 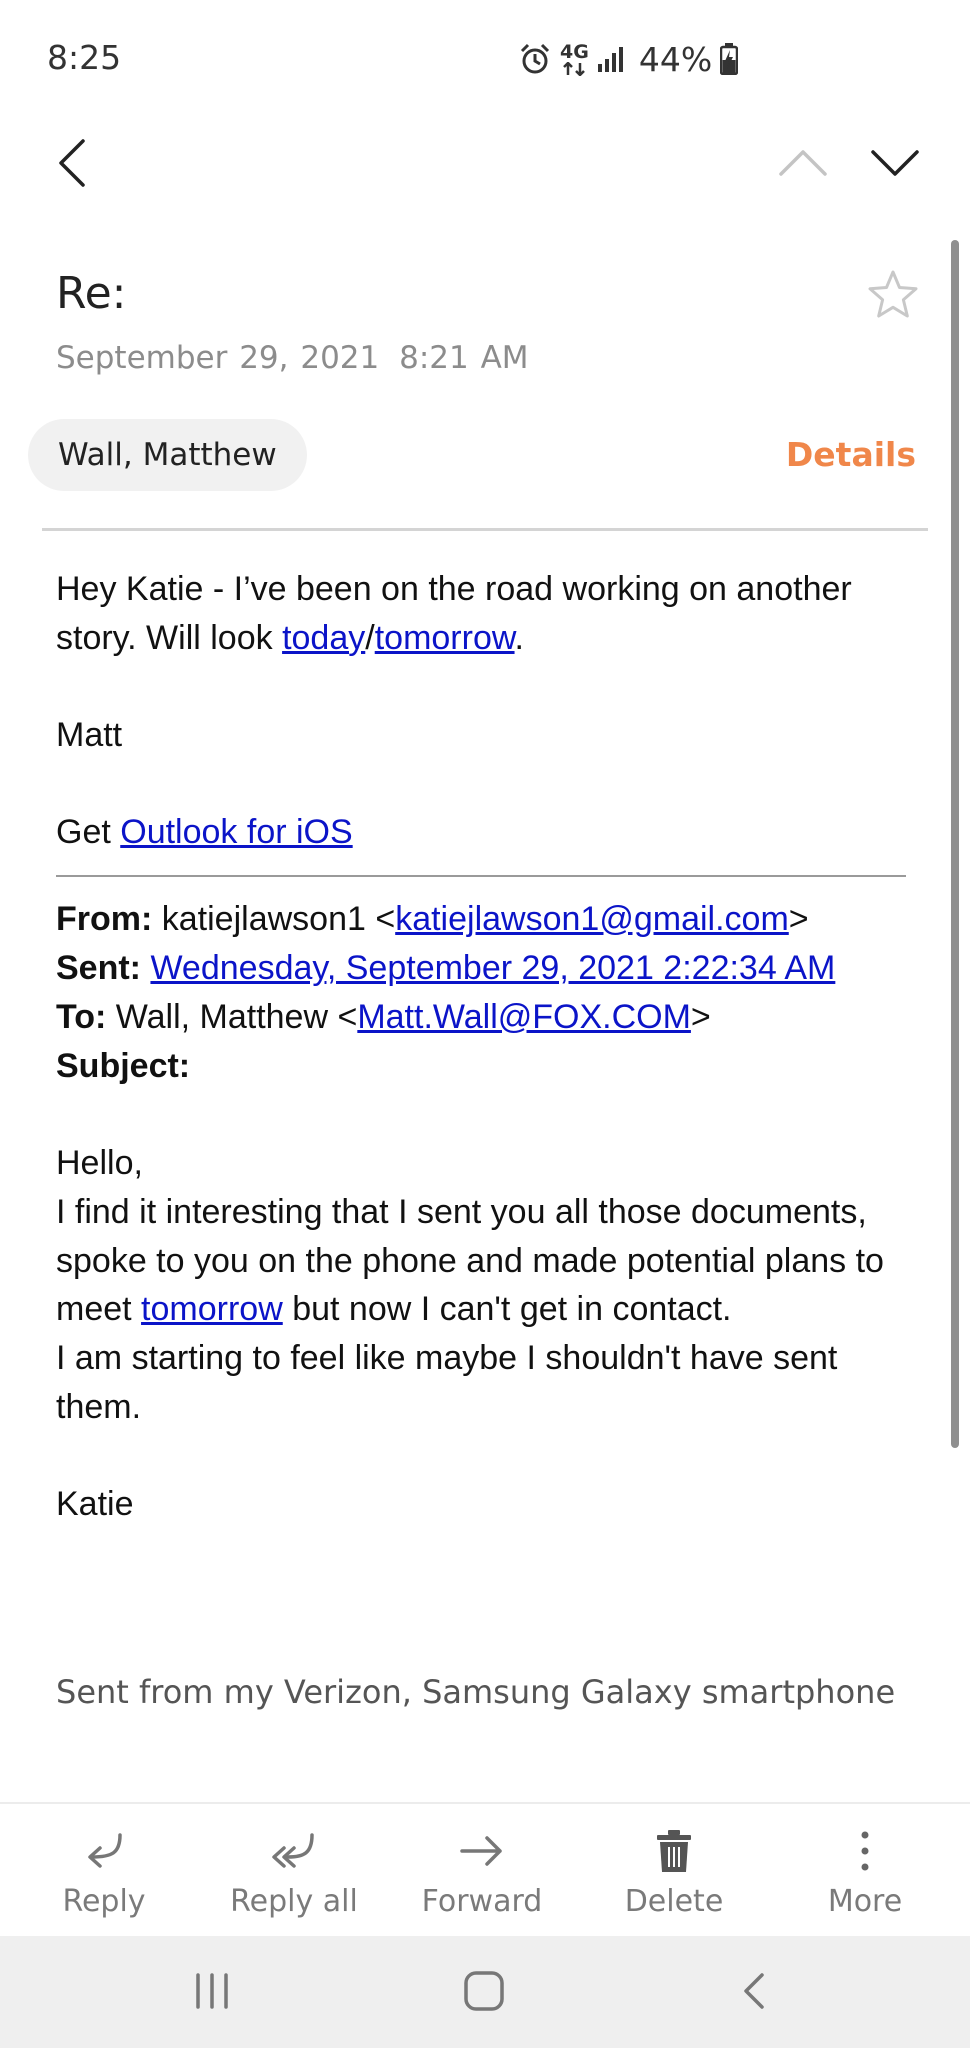 I want to click on more-vertical-icon, so click(x=865, y=1851).